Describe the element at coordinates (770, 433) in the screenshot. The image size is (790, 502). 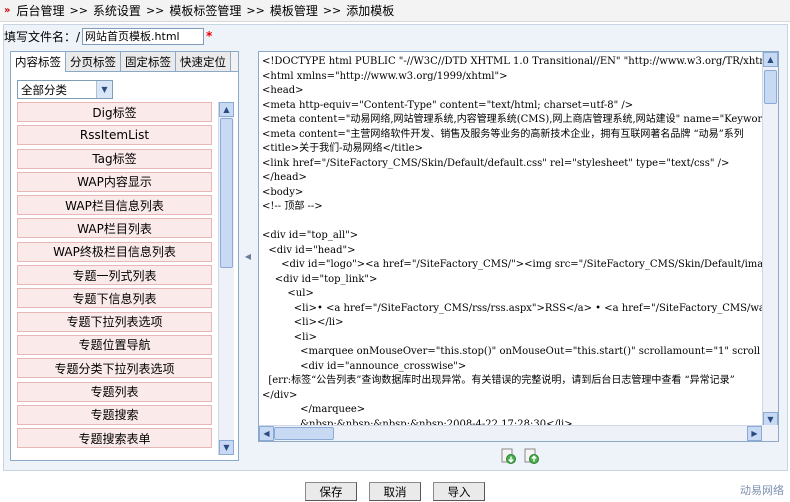
I see `scrollbar-corner` at that location.